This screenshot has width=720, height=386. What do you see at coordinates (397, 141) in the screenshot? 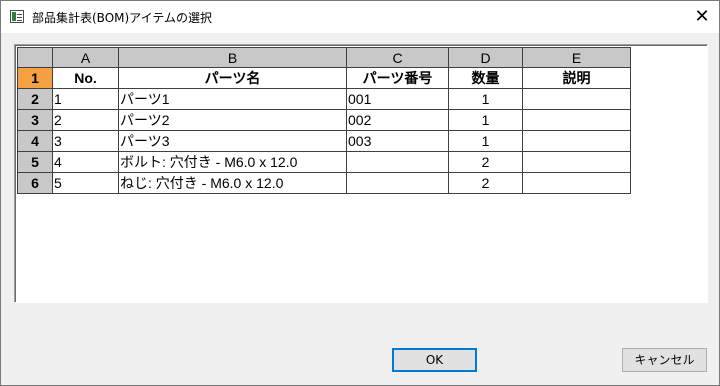
I see `cell-part-number: 003` at bounding box center [397, 141].